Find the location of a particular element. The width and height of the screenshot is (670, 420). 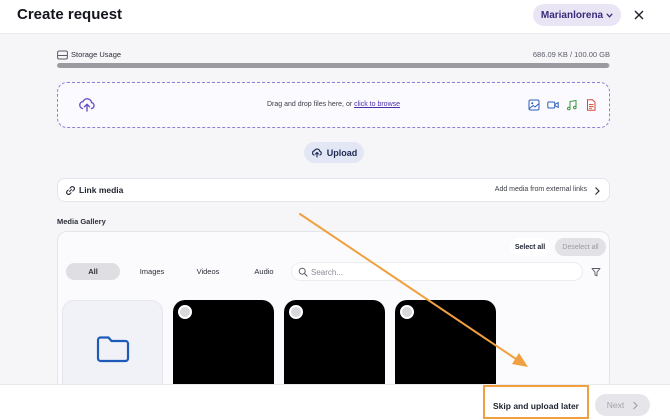

tab-all: All is located at coordinates (93, 271).